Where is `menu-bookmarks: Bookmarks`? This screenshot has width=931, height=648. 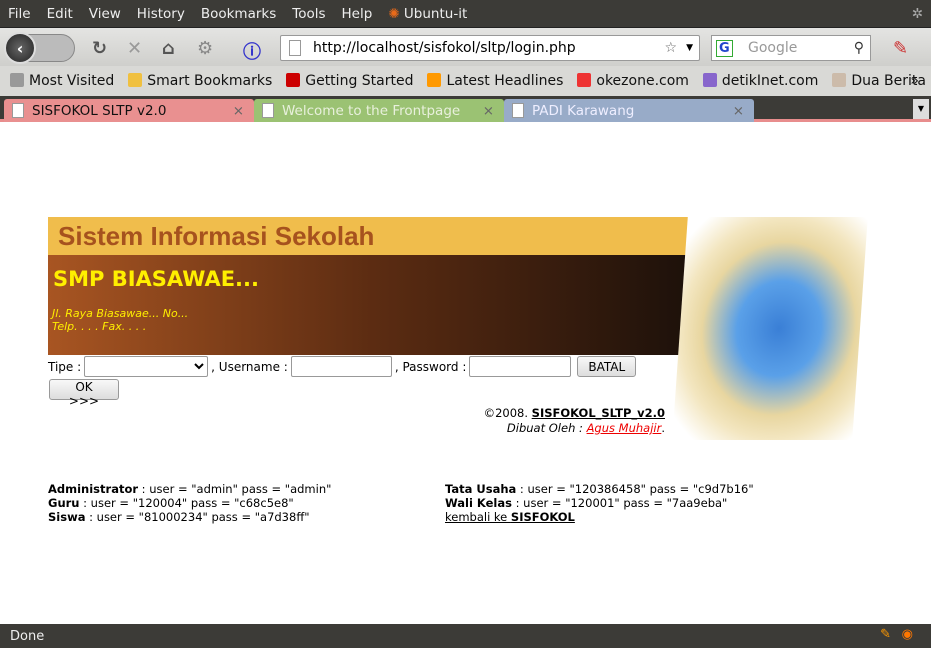
menu-bookmarks: Bookmarks is located at coordinates (238, 14).